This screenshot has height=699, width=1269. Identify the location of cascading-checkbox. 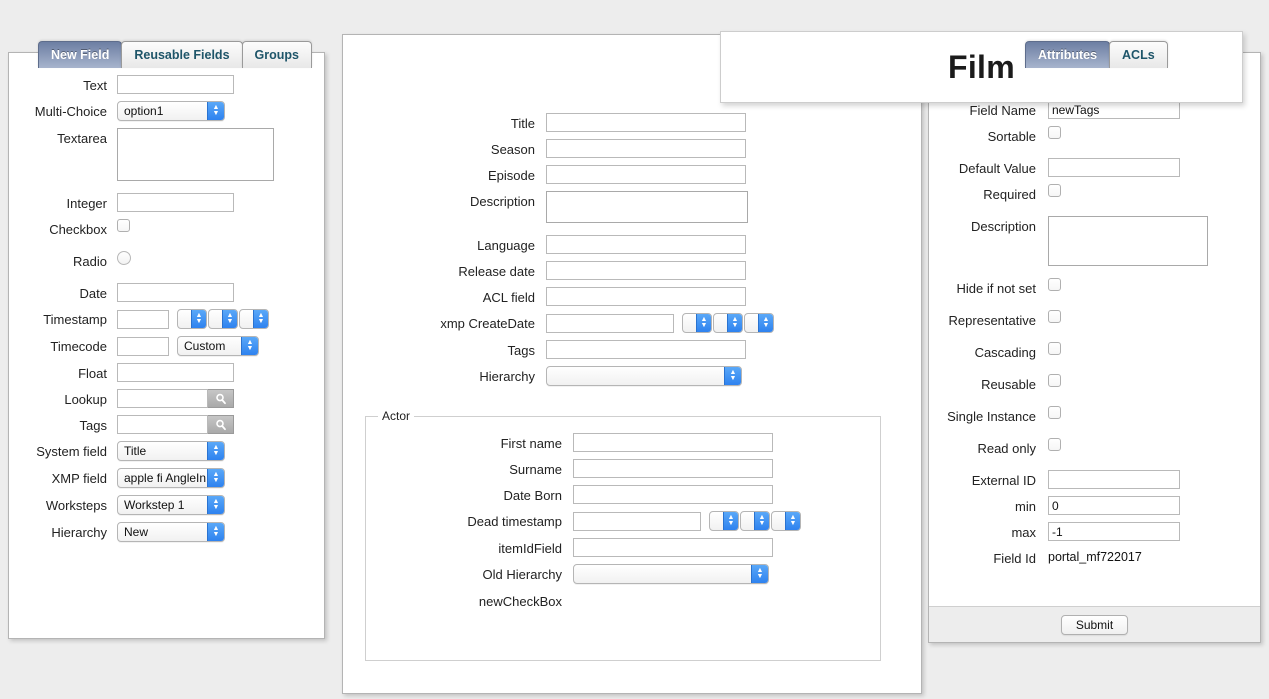
(1054, 348).